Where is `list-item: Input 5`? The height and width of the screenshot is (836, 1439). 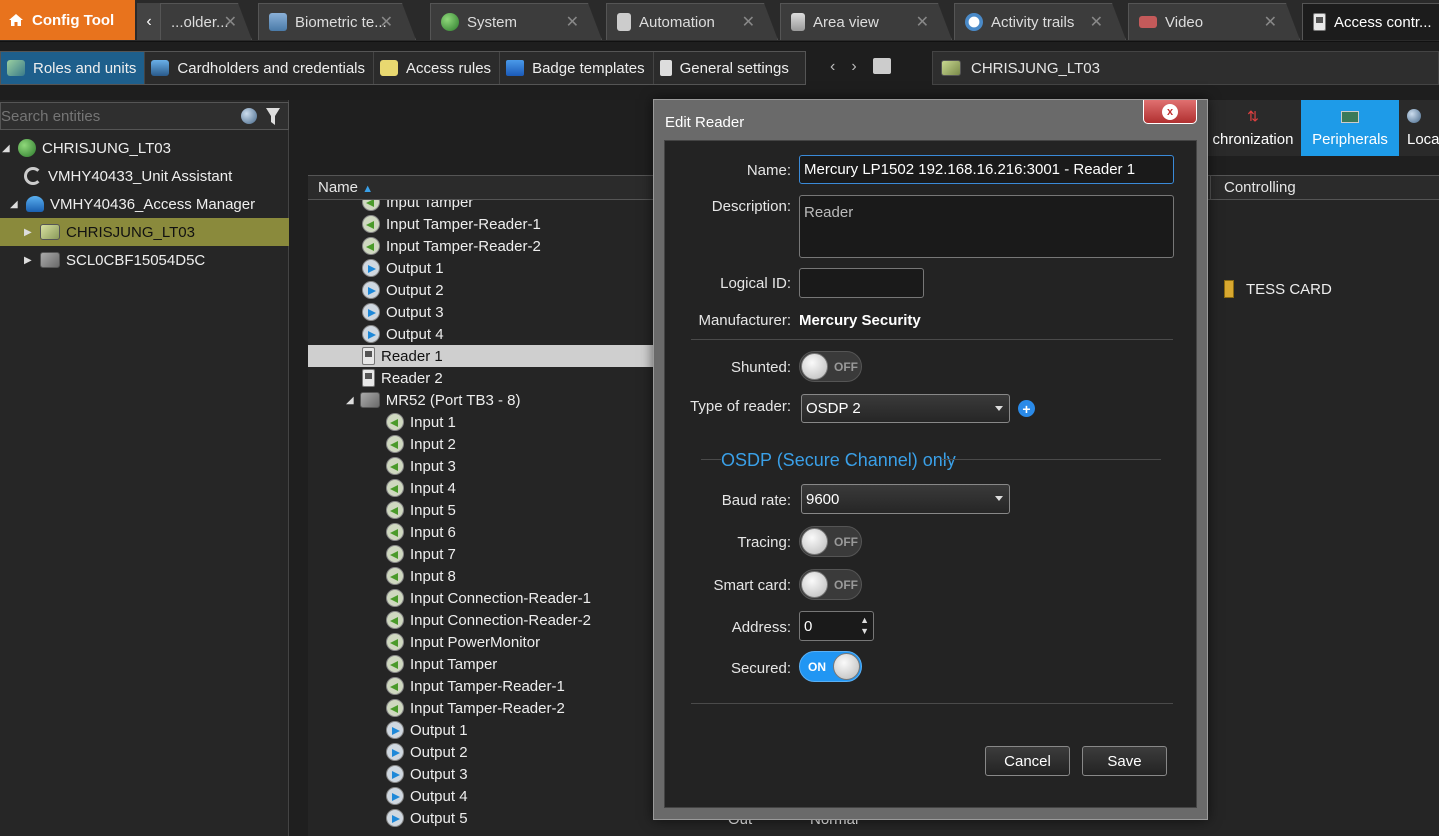 list-item: Input 5 is located at coordinates (421, 510).